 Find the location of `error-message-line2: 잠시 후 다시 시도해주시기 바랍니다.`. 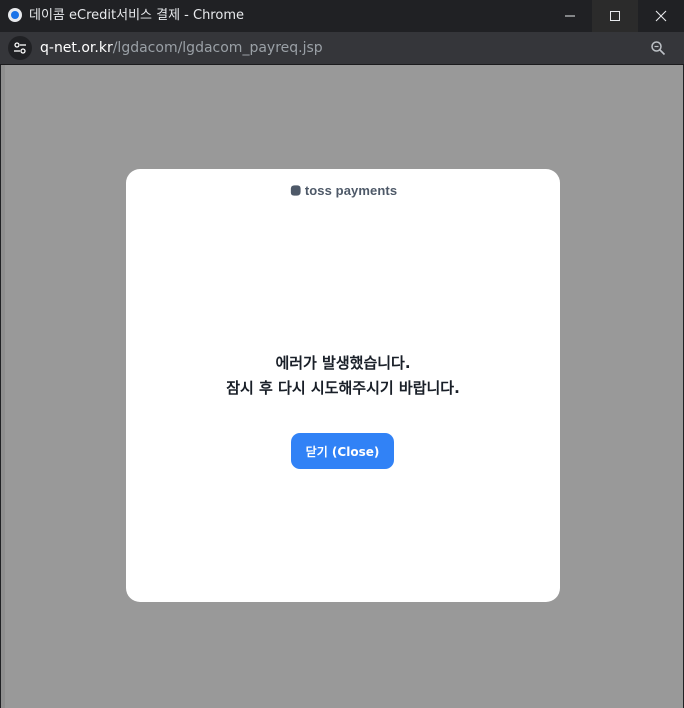

error-message-line2: 잠시 후 다시 시도해주시기 바랍니다. is located at coordinates (343, 388).